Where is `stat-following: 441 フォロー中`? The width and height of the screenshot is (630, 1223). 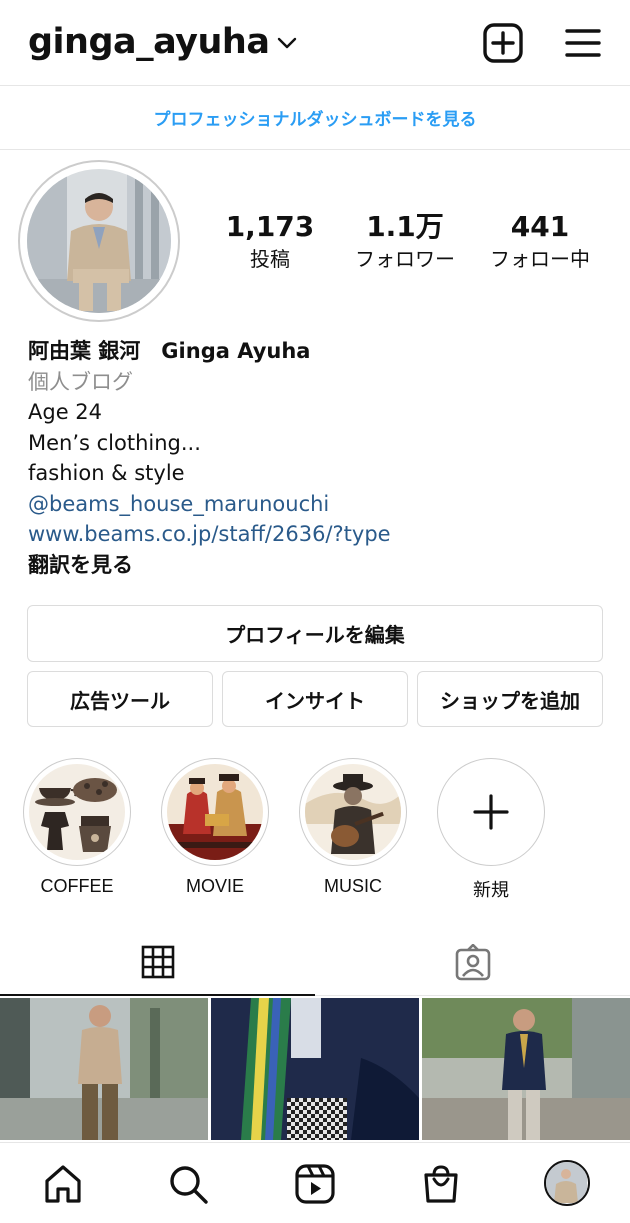 stat-following: 441 フォロー中 is located at coordinates (540, 241).